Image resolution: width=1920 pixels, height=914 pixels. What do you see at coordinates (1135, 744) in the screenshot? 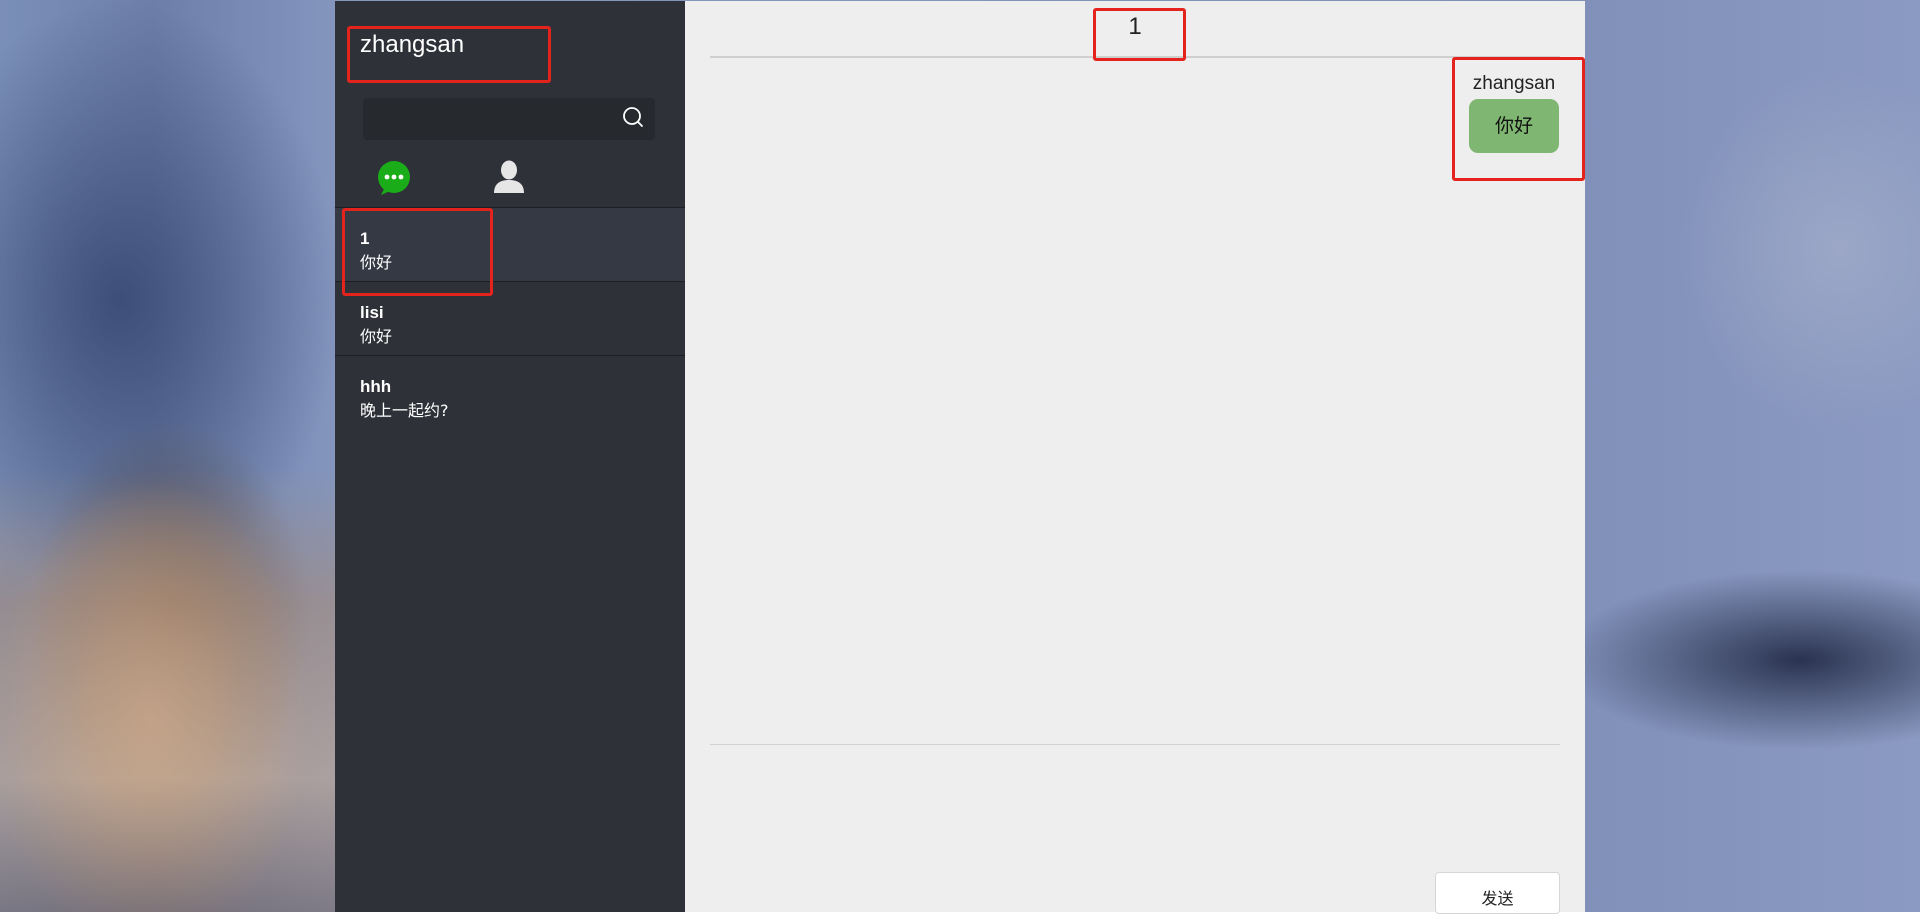
I see `input-divider` at bounding box center [1135, 744].